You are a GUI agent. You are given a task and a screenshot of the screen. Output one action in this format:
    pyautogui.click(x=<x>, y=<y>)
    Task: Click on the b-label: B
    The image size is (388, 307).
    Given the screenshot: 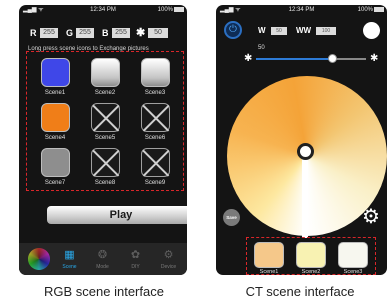 What is the action you would take?
    pyautogui.click(x=105, y=33)
    